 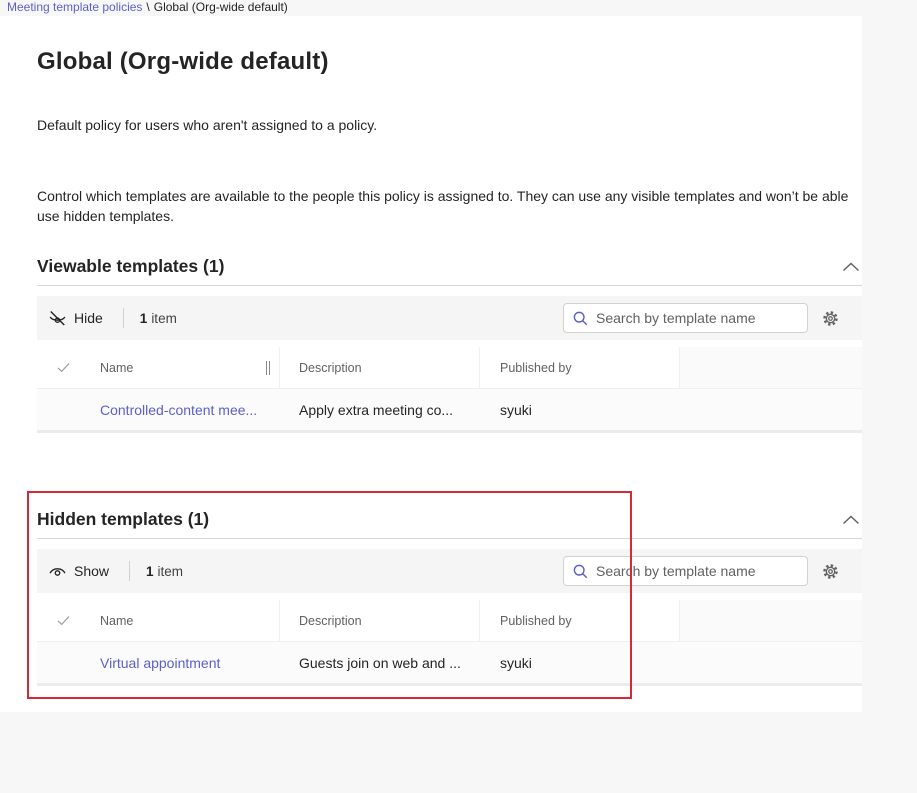 I want to click on hidden-section-title: Hidden templates (1), so click(x=123, y=519).